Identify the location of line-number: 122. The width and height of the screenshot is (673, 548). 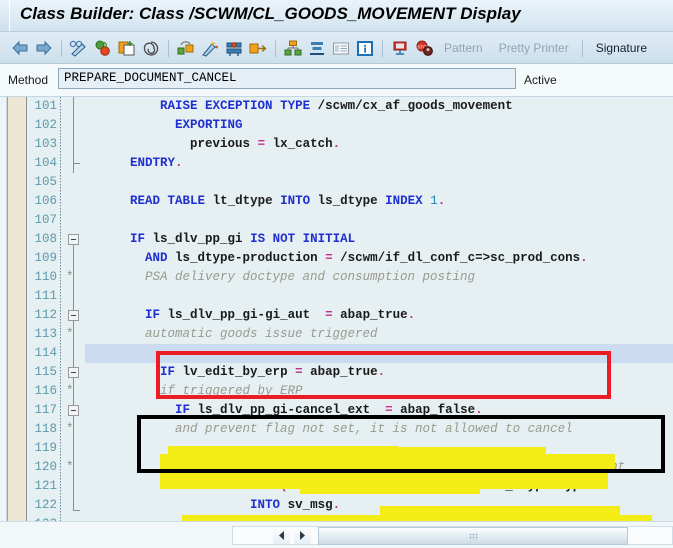
(45, 505).